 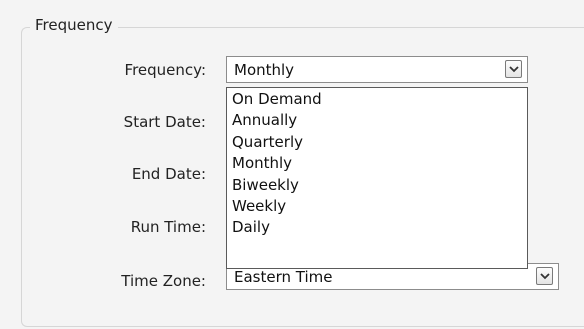 What do you see at coordinates (283, 277) in the screenshot?
I see `time-zone-select-value: Eastern Time` at bounding box center [283, 277].